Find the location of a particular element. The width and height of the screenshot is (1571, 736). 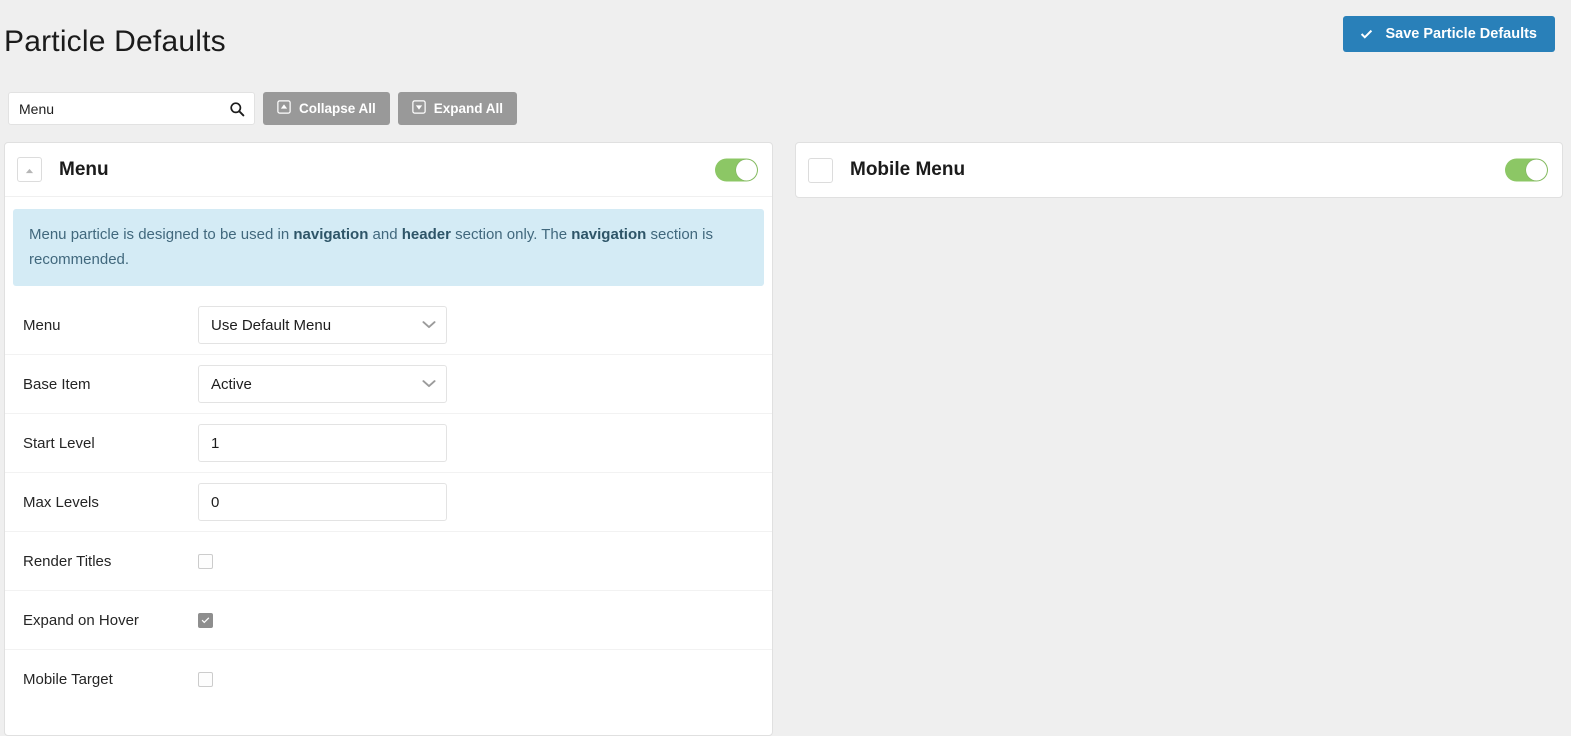

menu-select: Use Default Menu is located at coordinates (322, 325).